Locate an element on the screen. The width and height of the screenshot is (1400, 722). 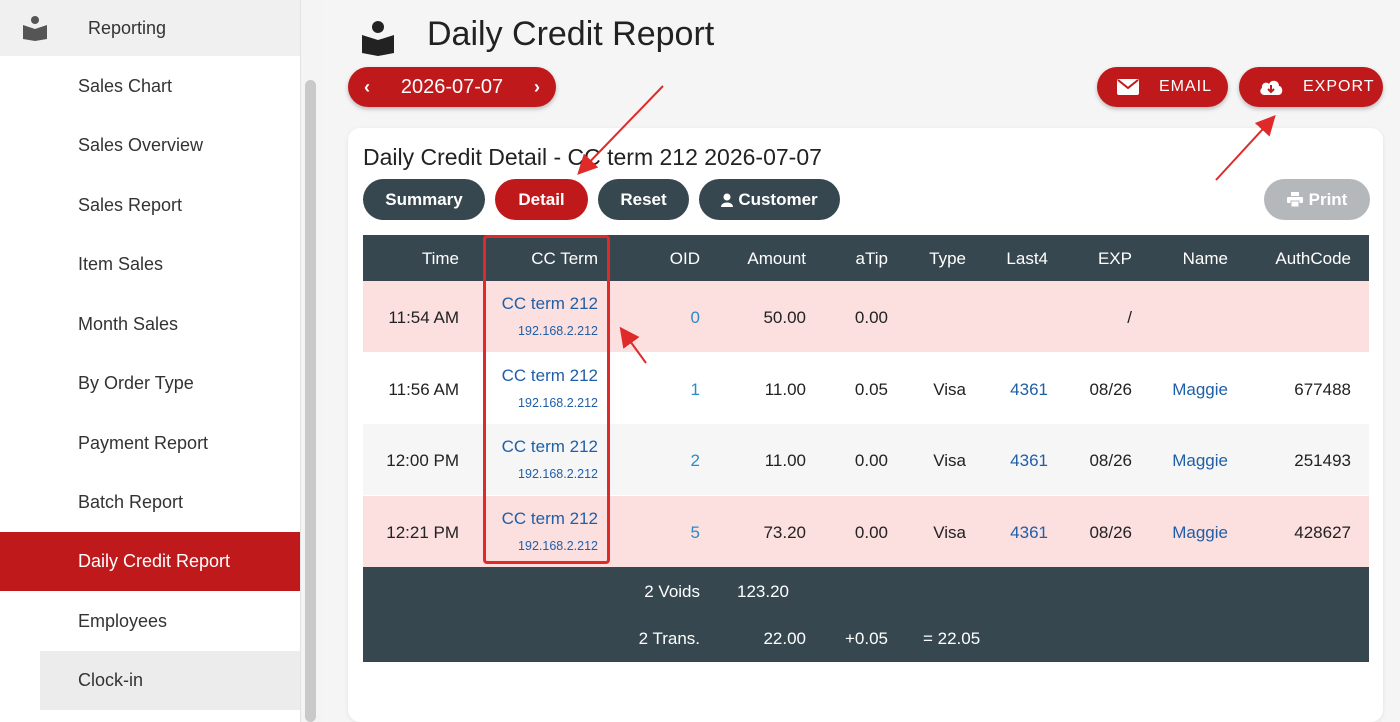
sidebar-item-employees: Employees is located at coordinates (150, 621).